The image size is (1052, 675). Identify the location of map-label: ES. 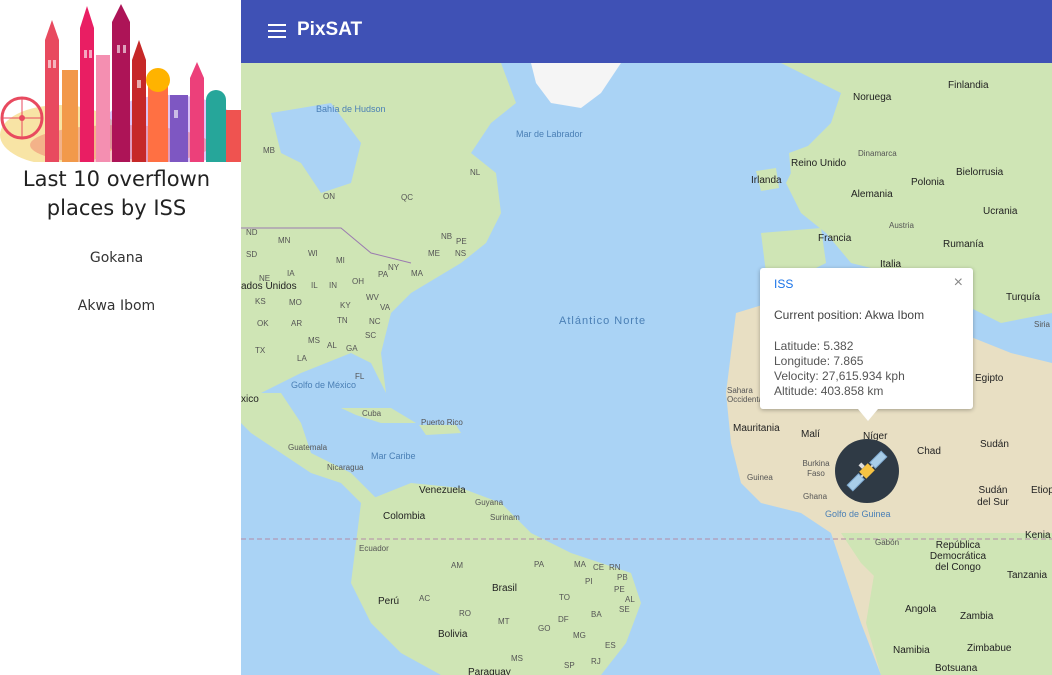
(610, 645).